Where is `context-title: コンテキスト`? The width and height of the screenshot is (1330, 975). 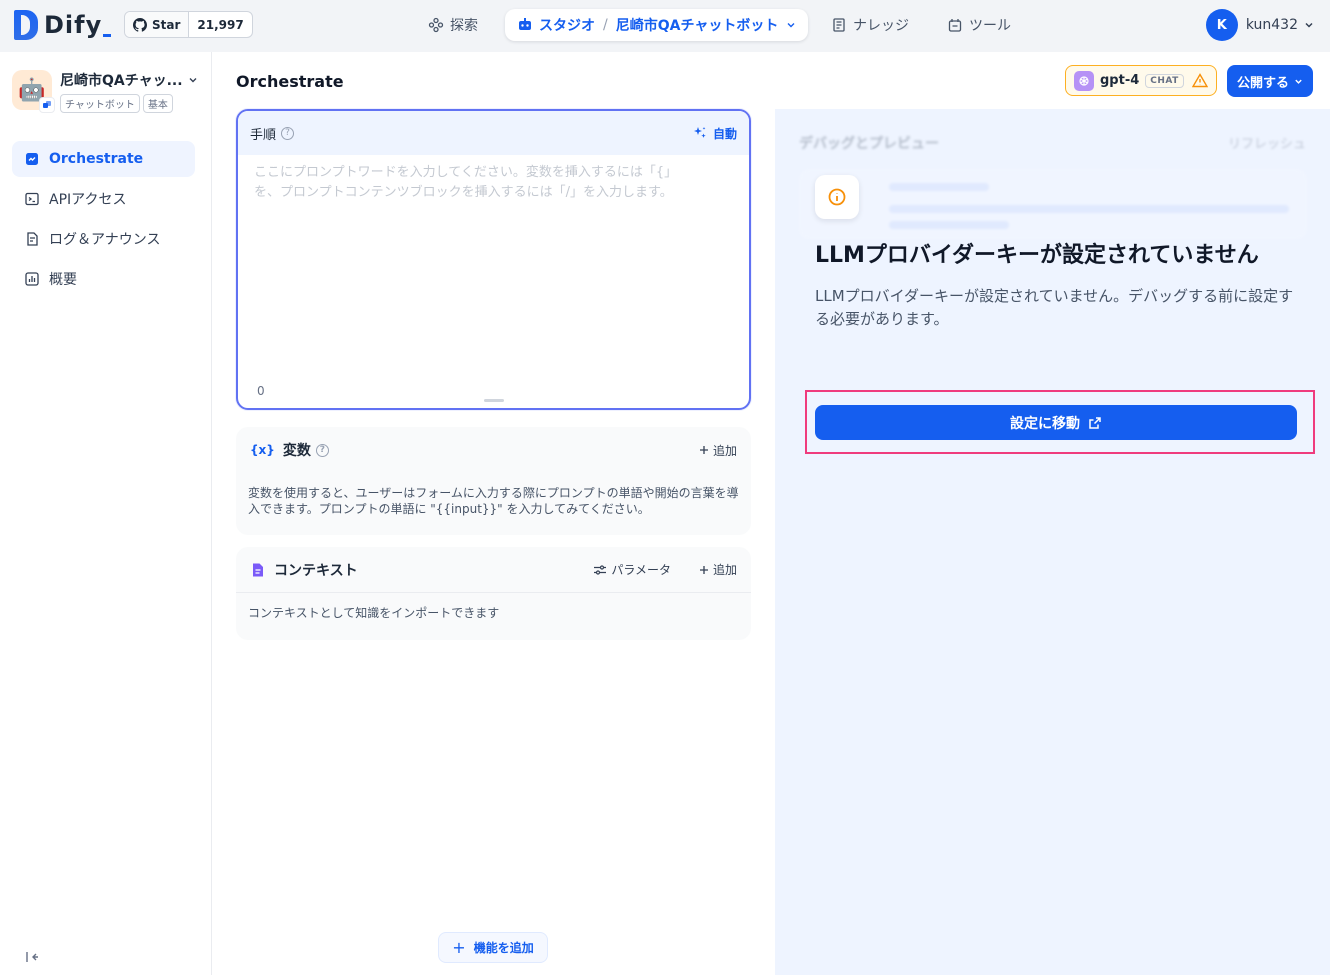
context-title: コンテキスト is located at coordinates (316, 570).